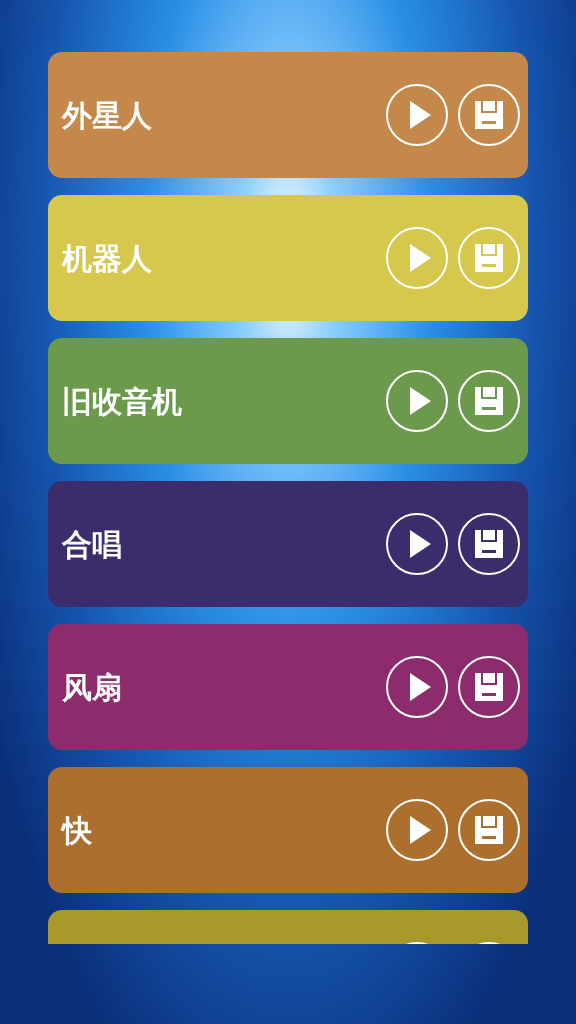 This screenshot has width=576, height=1024. What do you see at coordinates (92, 544) in the screenshot?
I see `effect-name: 合唱` at bounding box center [92, 544].